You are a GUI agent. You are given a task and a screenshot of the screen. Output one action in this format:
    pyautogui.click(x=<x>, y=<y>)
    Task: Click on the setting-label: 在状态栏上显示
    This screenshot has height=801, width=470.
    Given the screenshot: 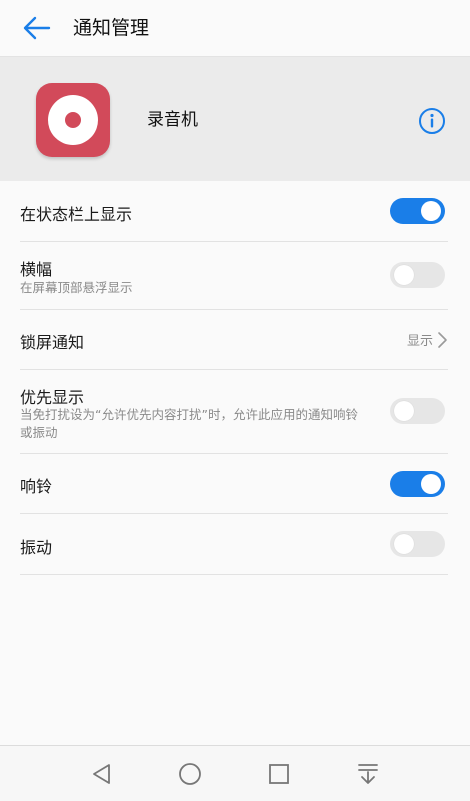 What is the action you would take?
    pyautogui.click(x=76, y=214)
    